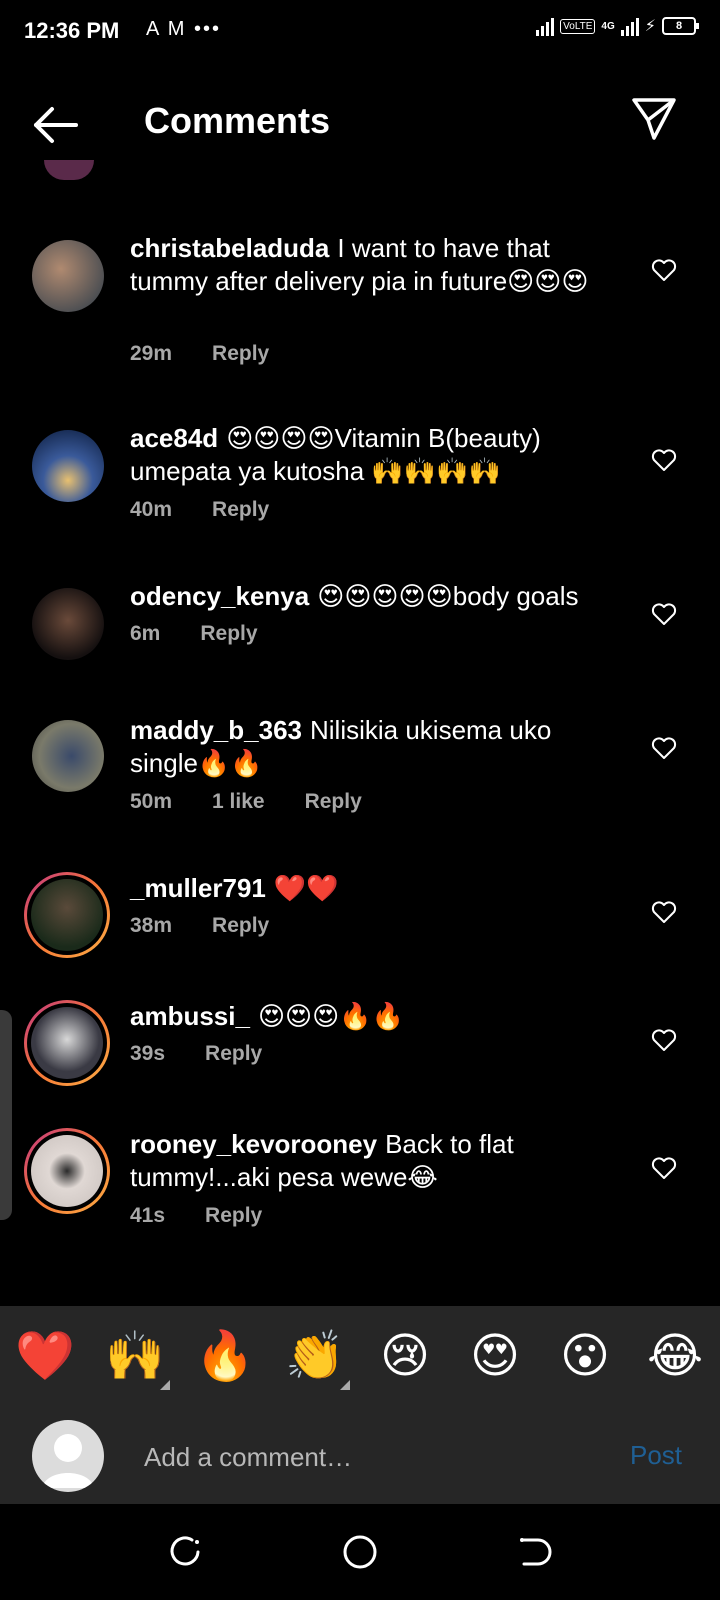 The height and width of the screenshot is (1600, 720). I want to click on back-button, so click(55, 125).